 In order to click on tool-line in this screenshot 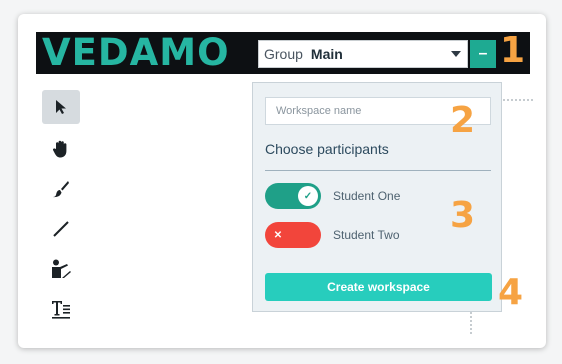, I will do `click(61, 229)`.